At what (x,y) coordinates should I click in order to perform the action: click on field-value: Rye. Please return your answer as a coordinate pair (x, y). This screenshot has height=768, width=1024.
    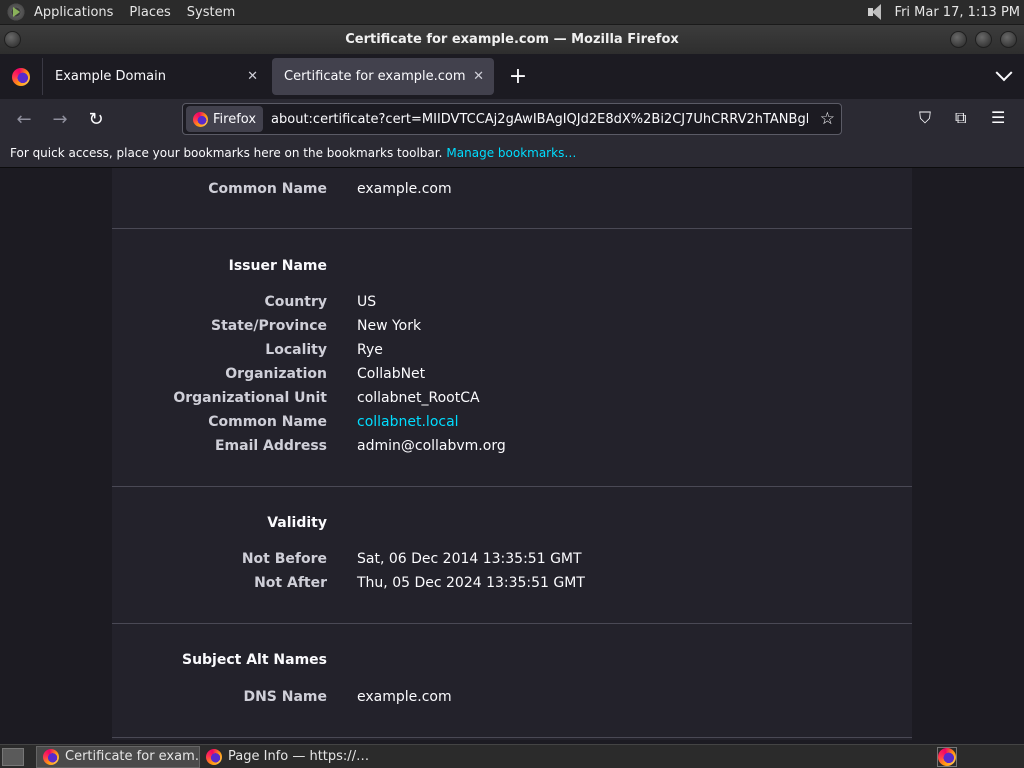
    Looking at the image, I should click on (370, 350).